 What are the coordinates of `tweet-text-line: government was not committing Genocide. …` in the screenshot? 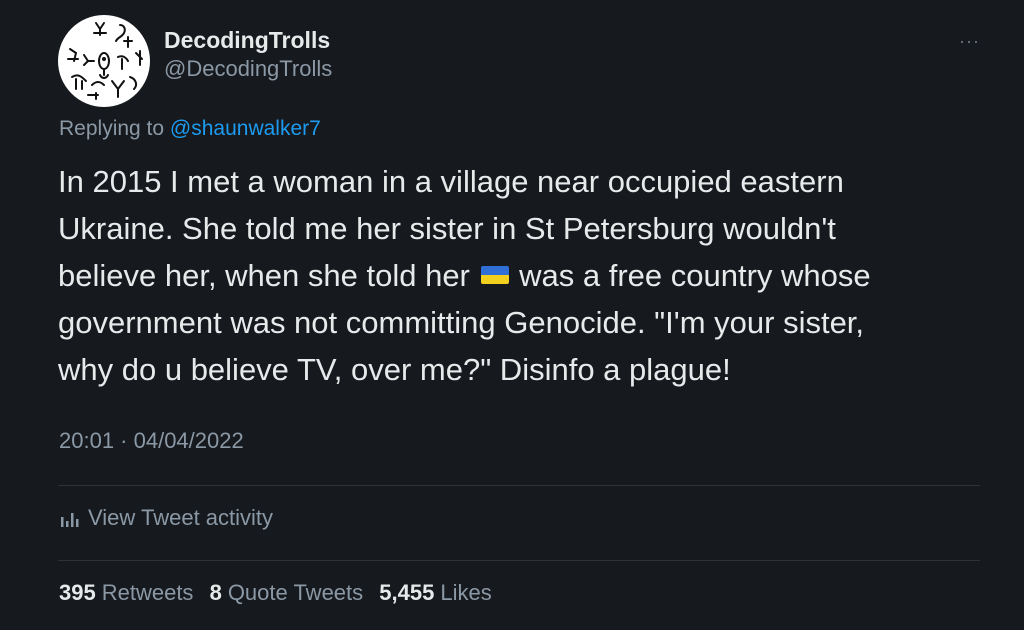 It's located at (461, 322).